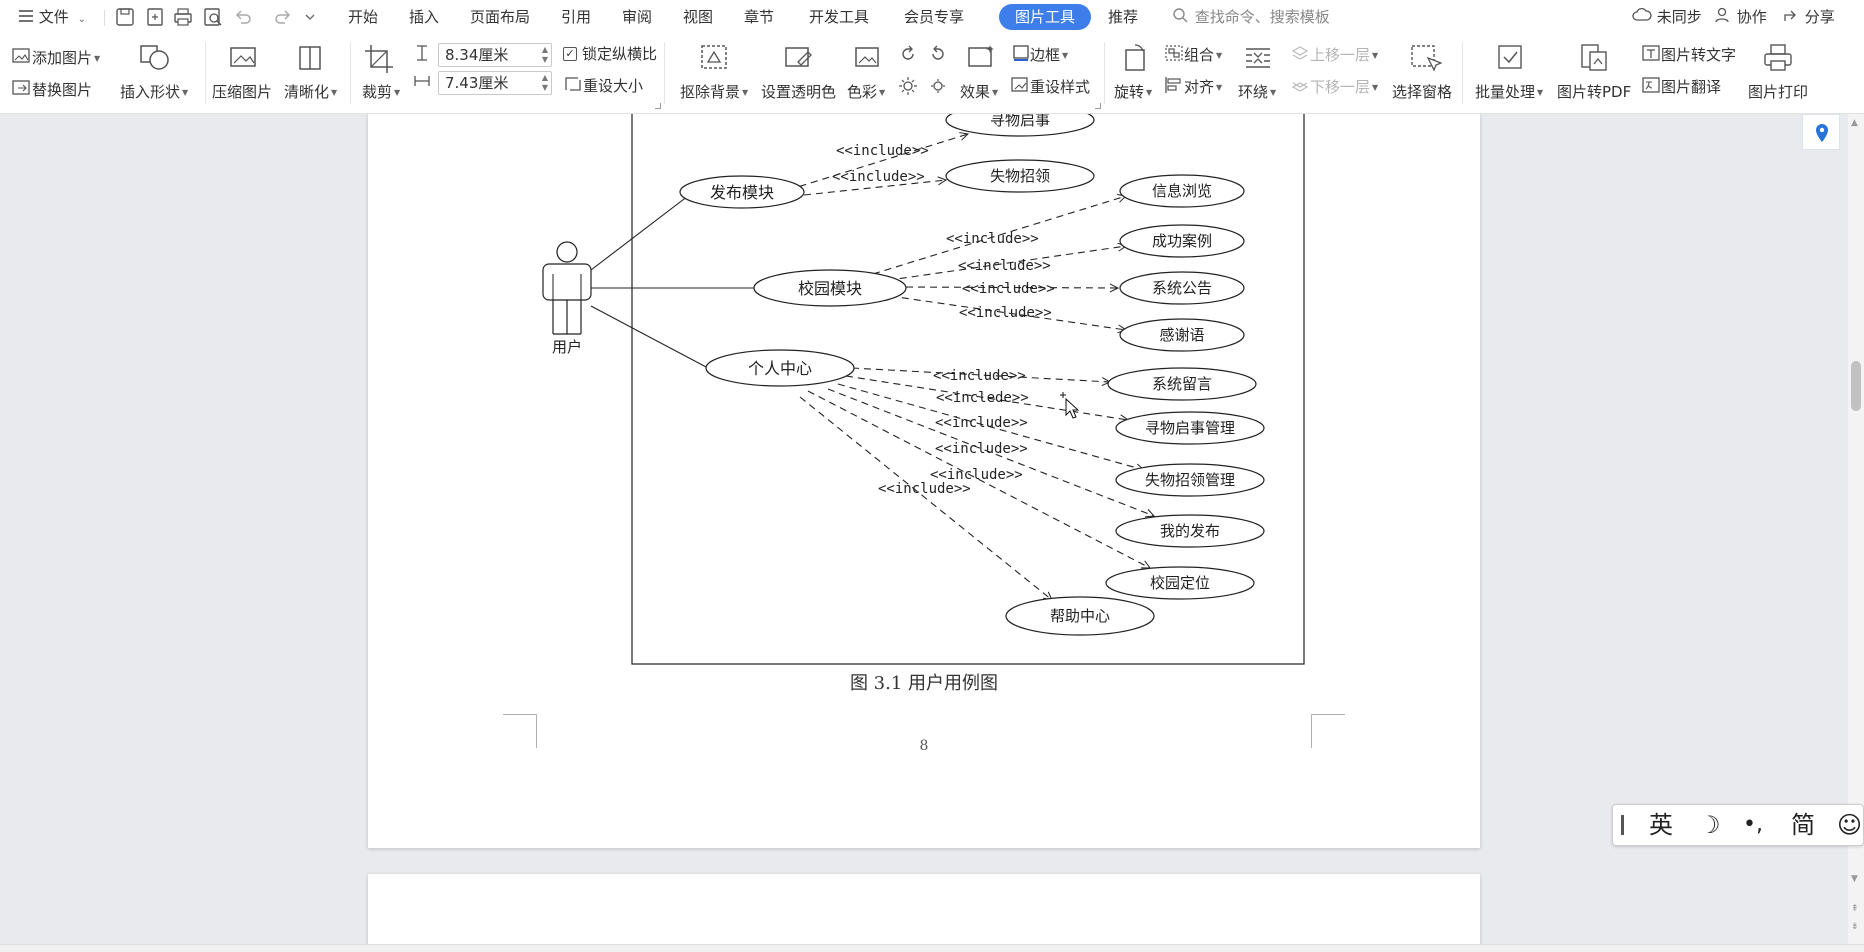 The width and height of the screenshot is (1864, 952). What do you see at coordinates (714, 92) in the screenshot?
I see `remove-background-button: 抠除背景 ▼` at bounding box center [714, 92].